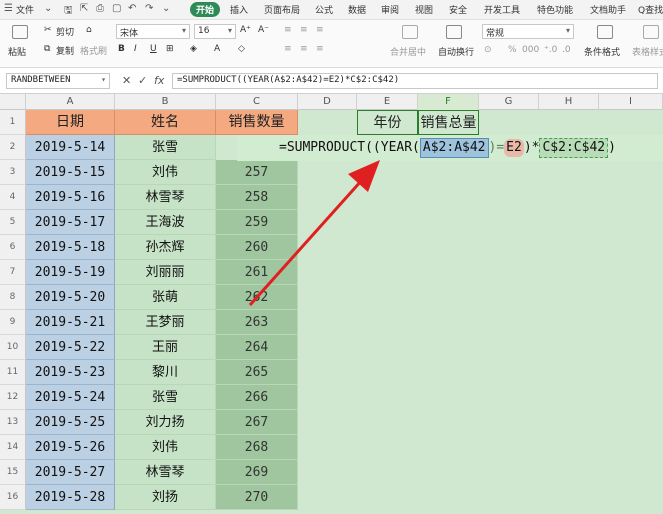 This screenshot has height=514, width=663. I want to click on export-icon: ⇱, so click(84, 8).